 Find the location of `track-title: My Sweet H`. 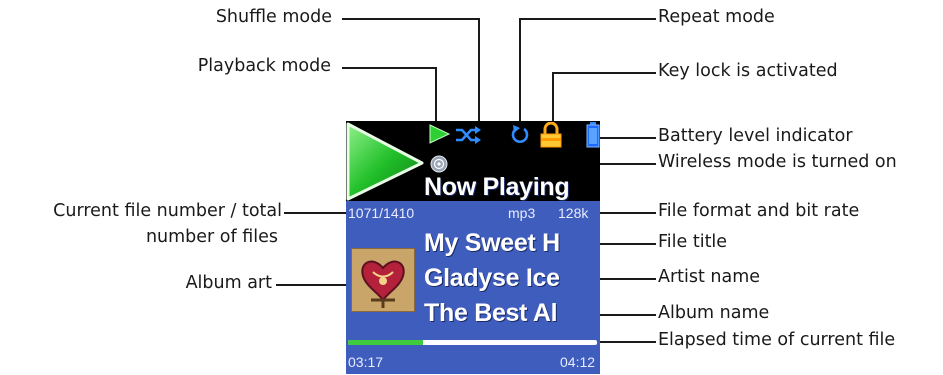

track-title: My Sweet H is located at coordinates (492, 243).